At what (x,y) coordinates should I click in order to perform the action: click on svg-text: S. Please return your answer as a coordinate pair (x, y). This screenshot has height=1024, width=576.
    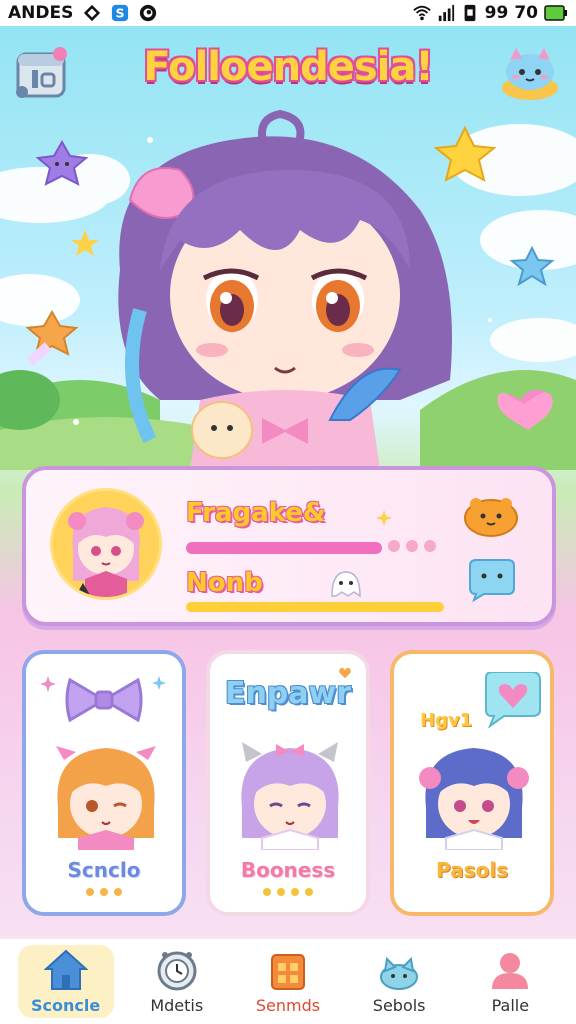
    Looking at the image, I should click on (120, 13).